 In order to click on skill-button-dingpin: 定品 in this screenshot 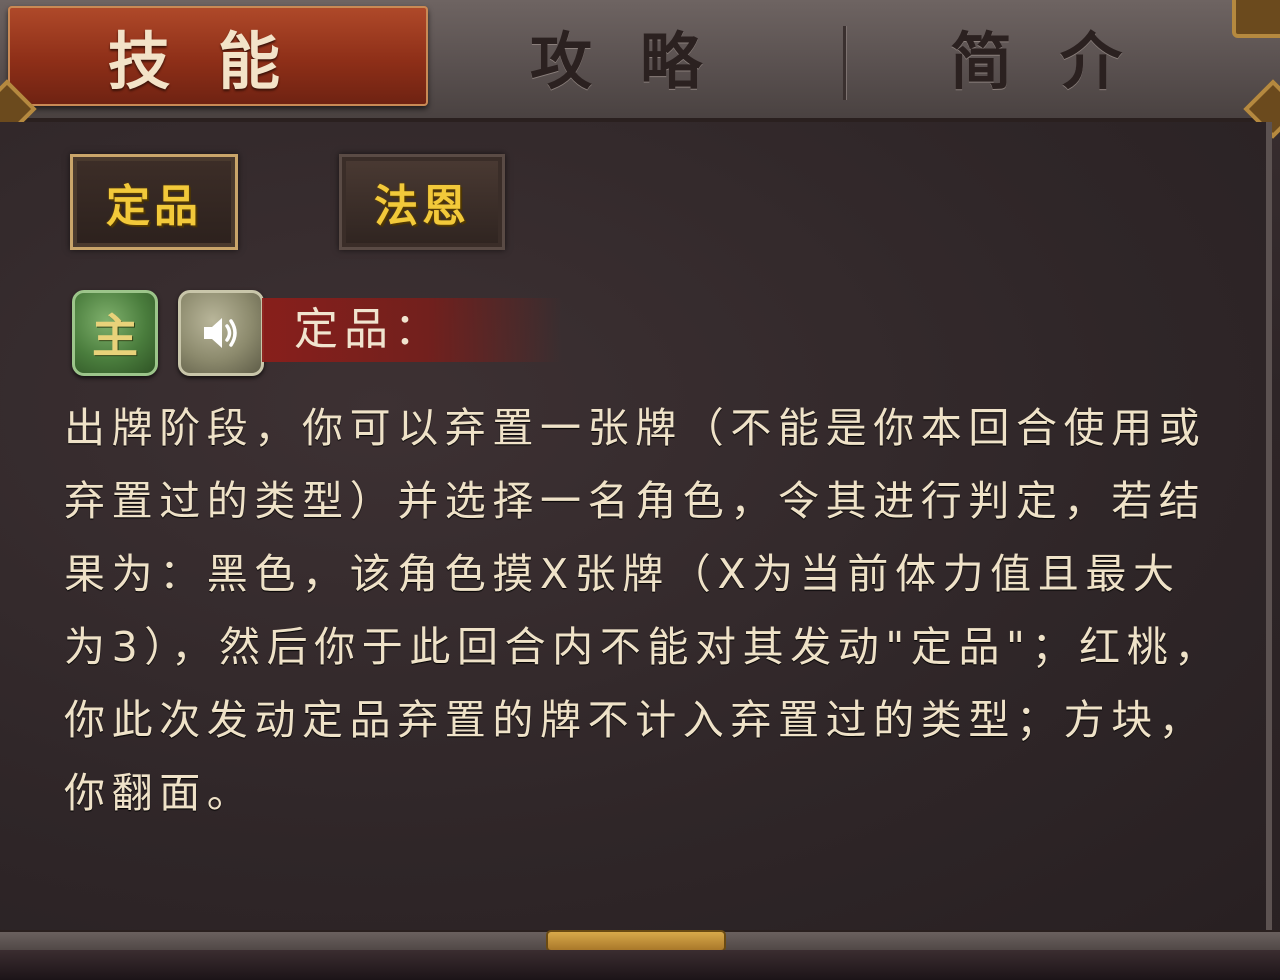, I will do `click(154, 202)`.